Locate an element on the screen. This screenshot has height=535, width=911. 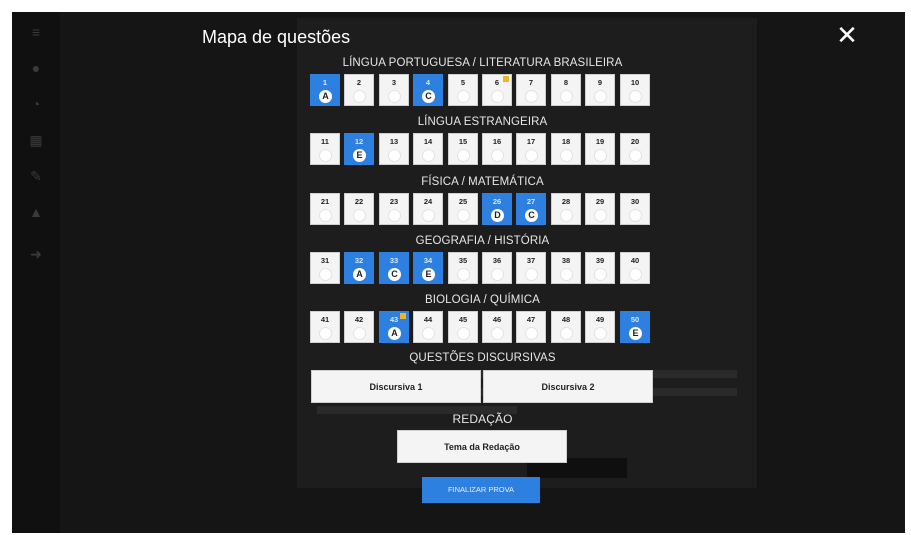
question-22-button: 22 is located at coordinates (359, 209).